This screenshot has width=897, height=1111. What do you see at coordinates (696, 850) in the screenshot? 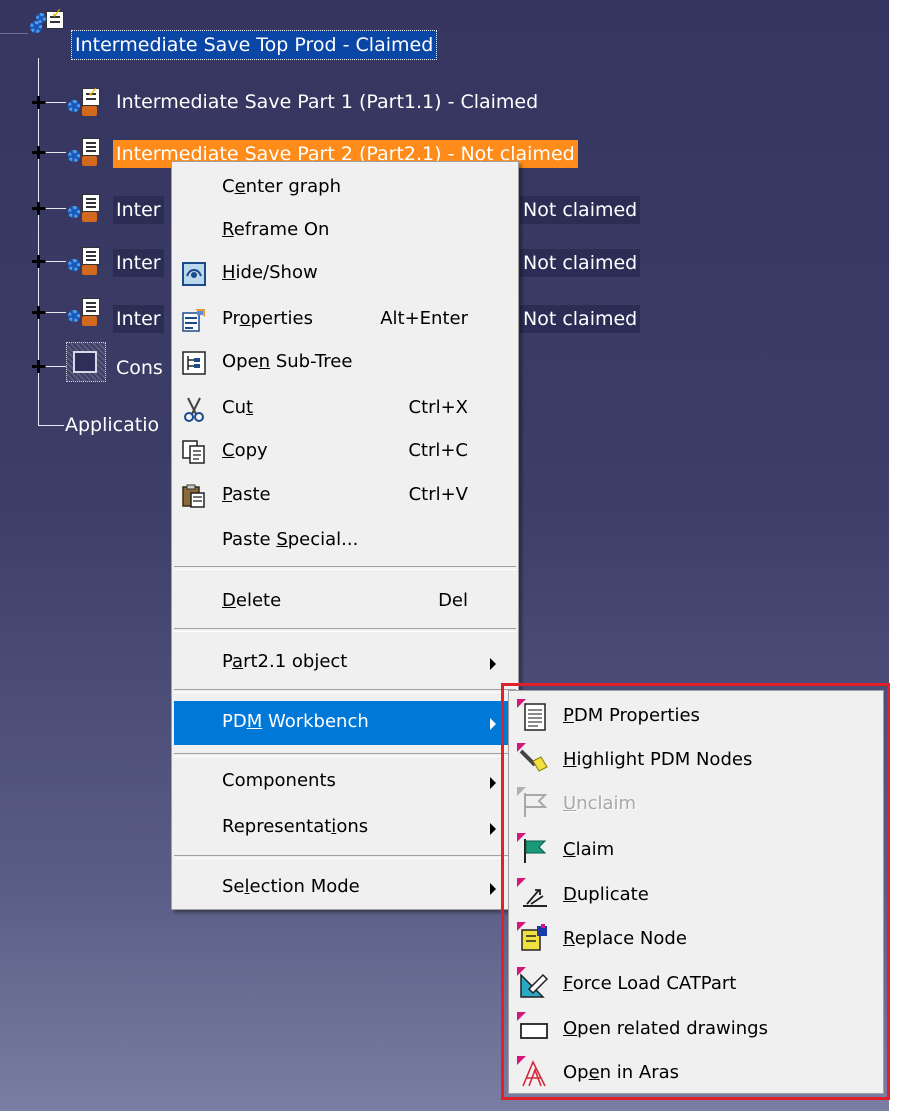
I see `menu-item-claim: Claim` at bounding box center [696, 850].